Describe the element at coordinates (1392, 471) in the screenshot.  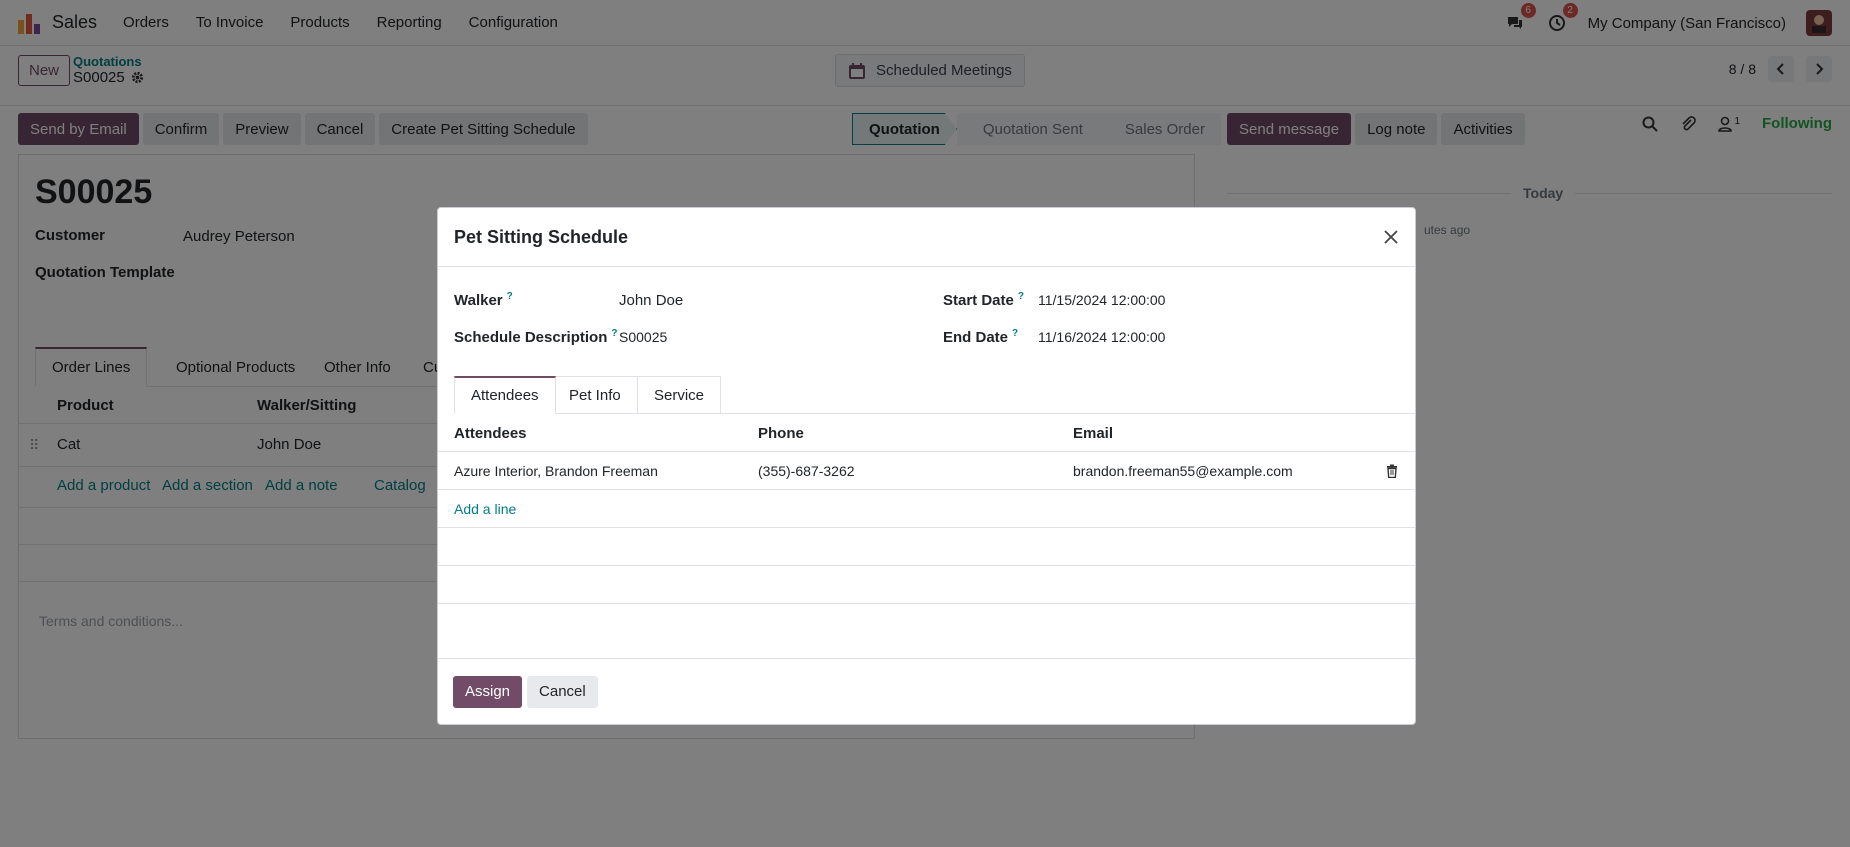
I see `trash-icon` at that location.